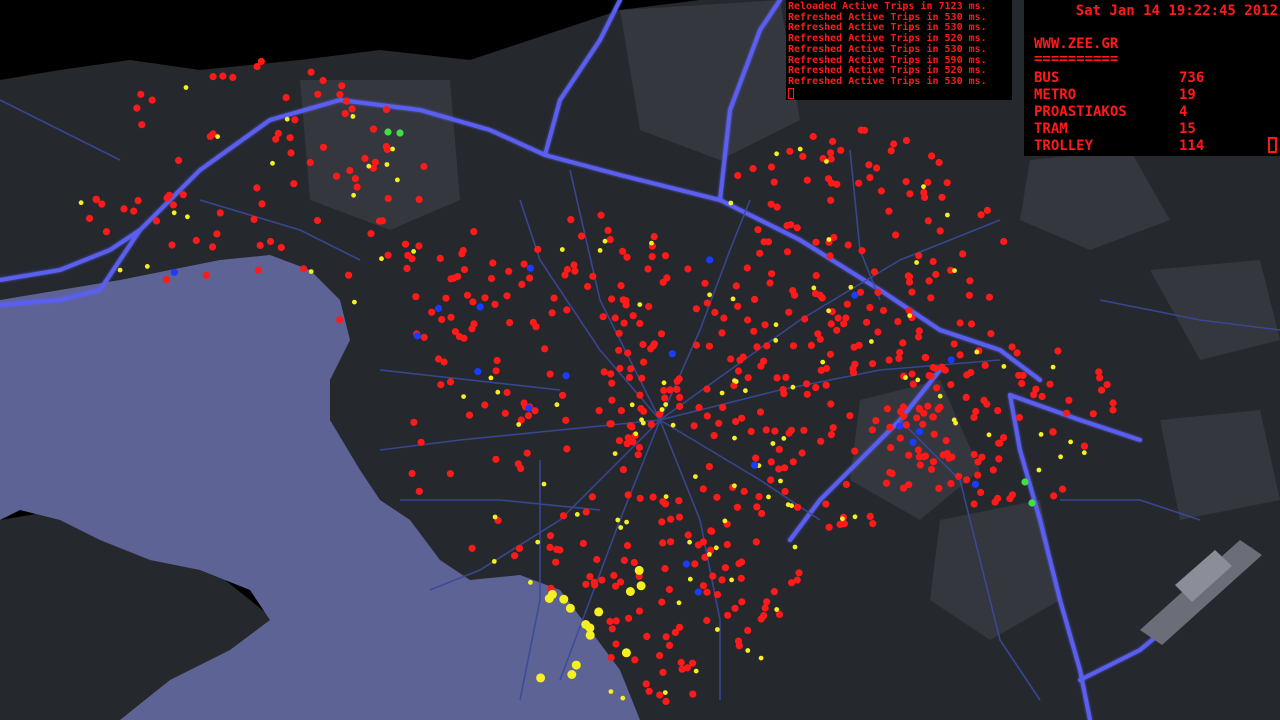 Image resolution: width=1280 pixels, height=720 pixels. What do you see at coordinates (791, 93) in the screenshot?
I see `log-cursor` at bounding box center [791, 93].